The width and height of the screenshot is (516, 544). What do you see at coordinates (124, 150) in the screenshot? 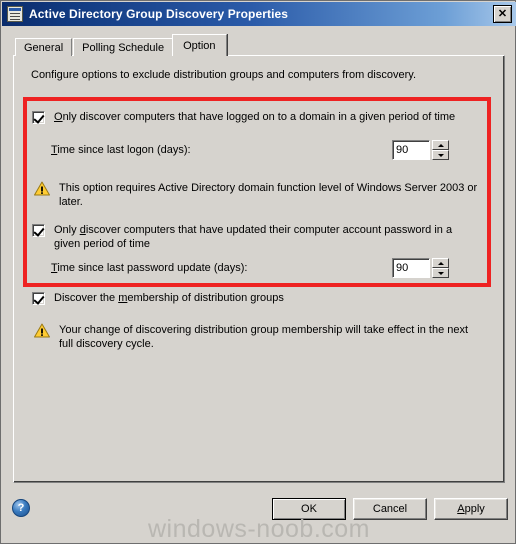
I see `label-text: ime since last logon (days):` at bounding box center [124, 150].